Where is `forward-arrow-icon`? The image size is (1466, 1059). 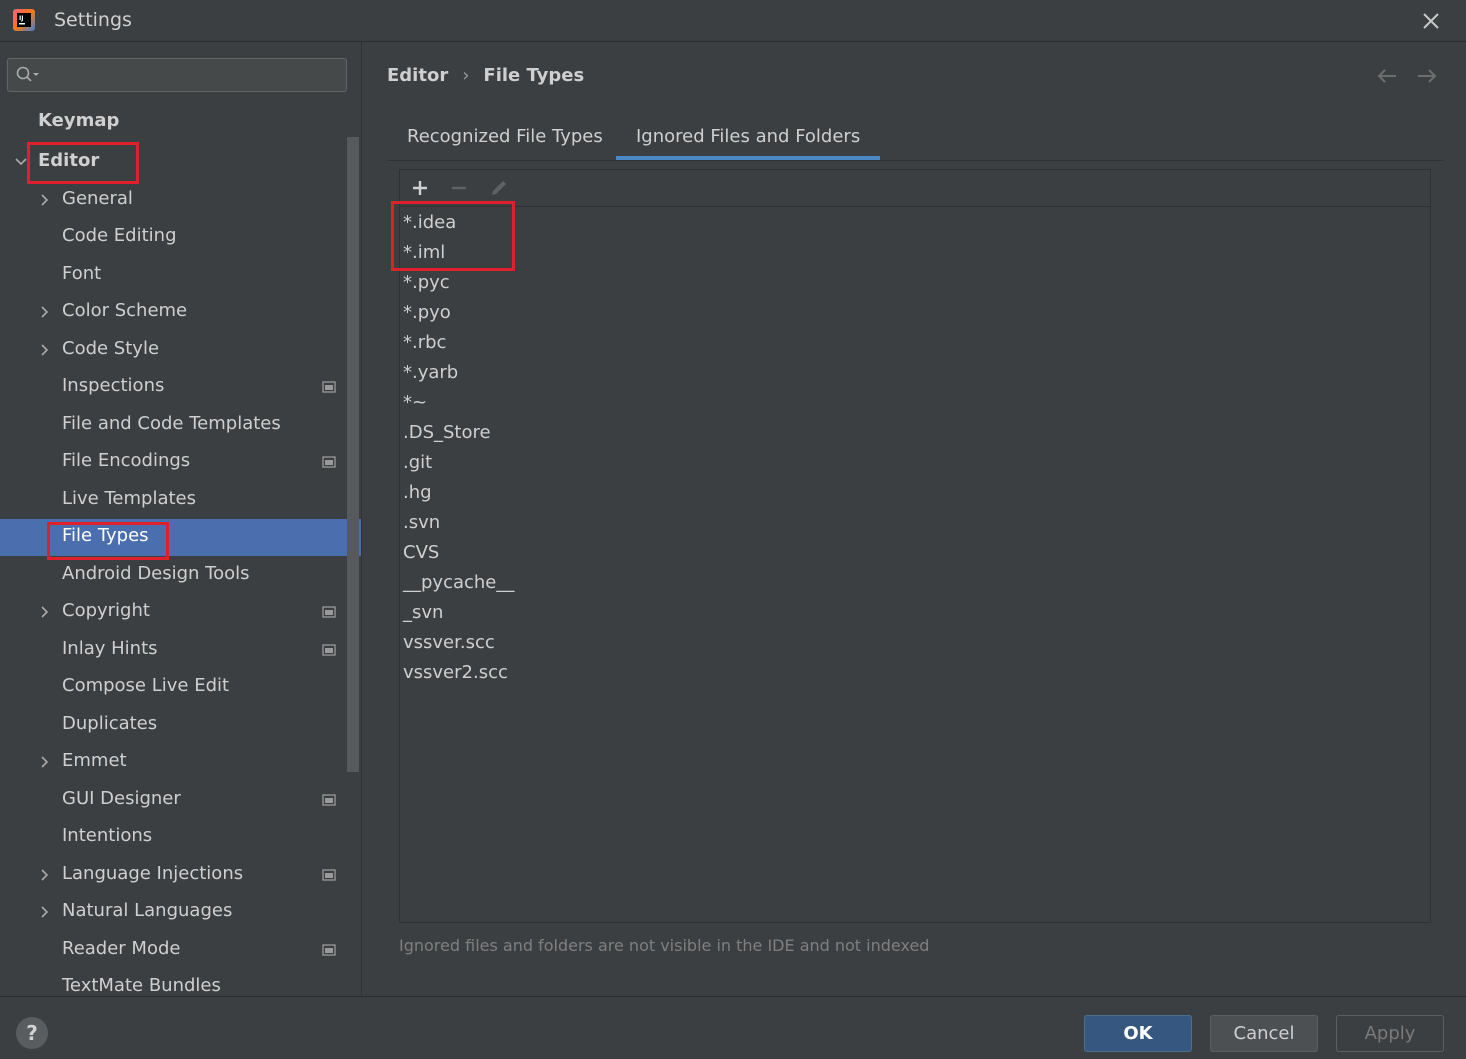 forward-arrow-icon is located at coordinates (1427, 76).